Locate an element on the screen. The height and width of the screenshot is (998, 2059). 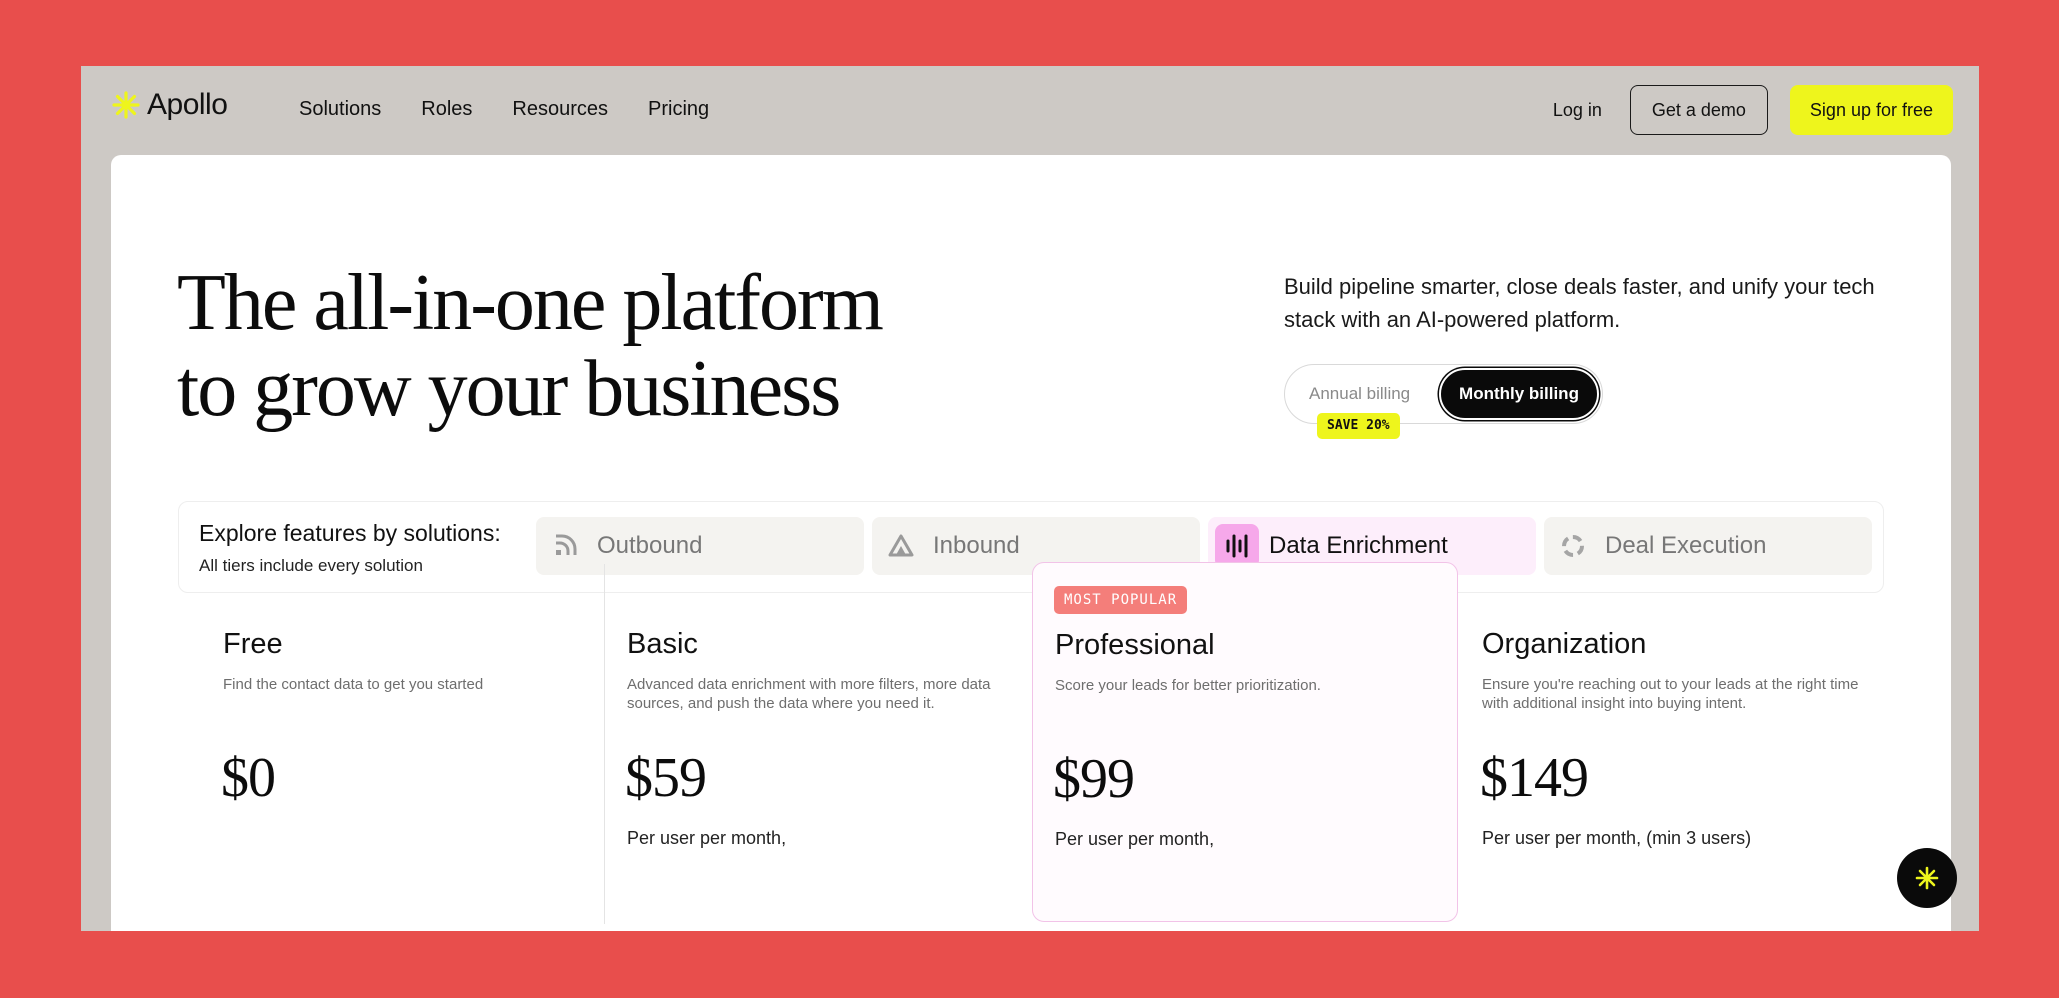
inbound-icon is located at coordinates (901, 546).